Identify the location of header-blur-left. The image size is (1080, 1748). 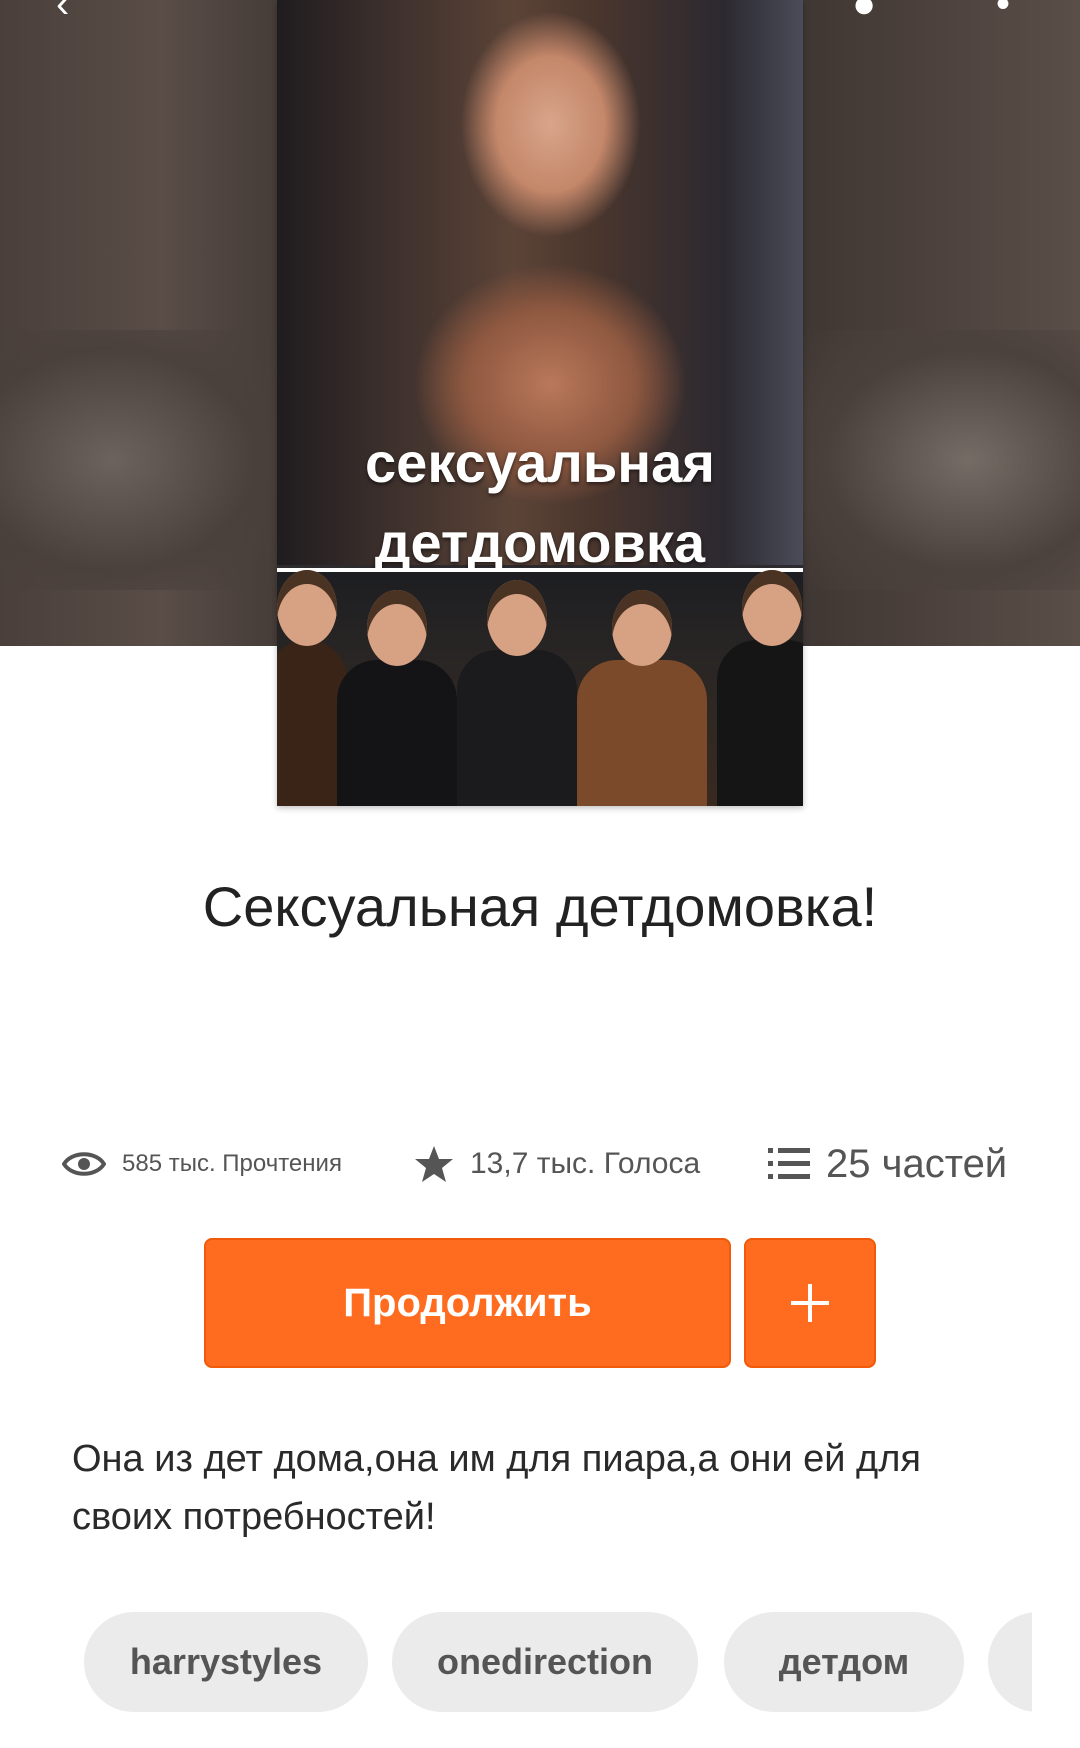
(140, 460).